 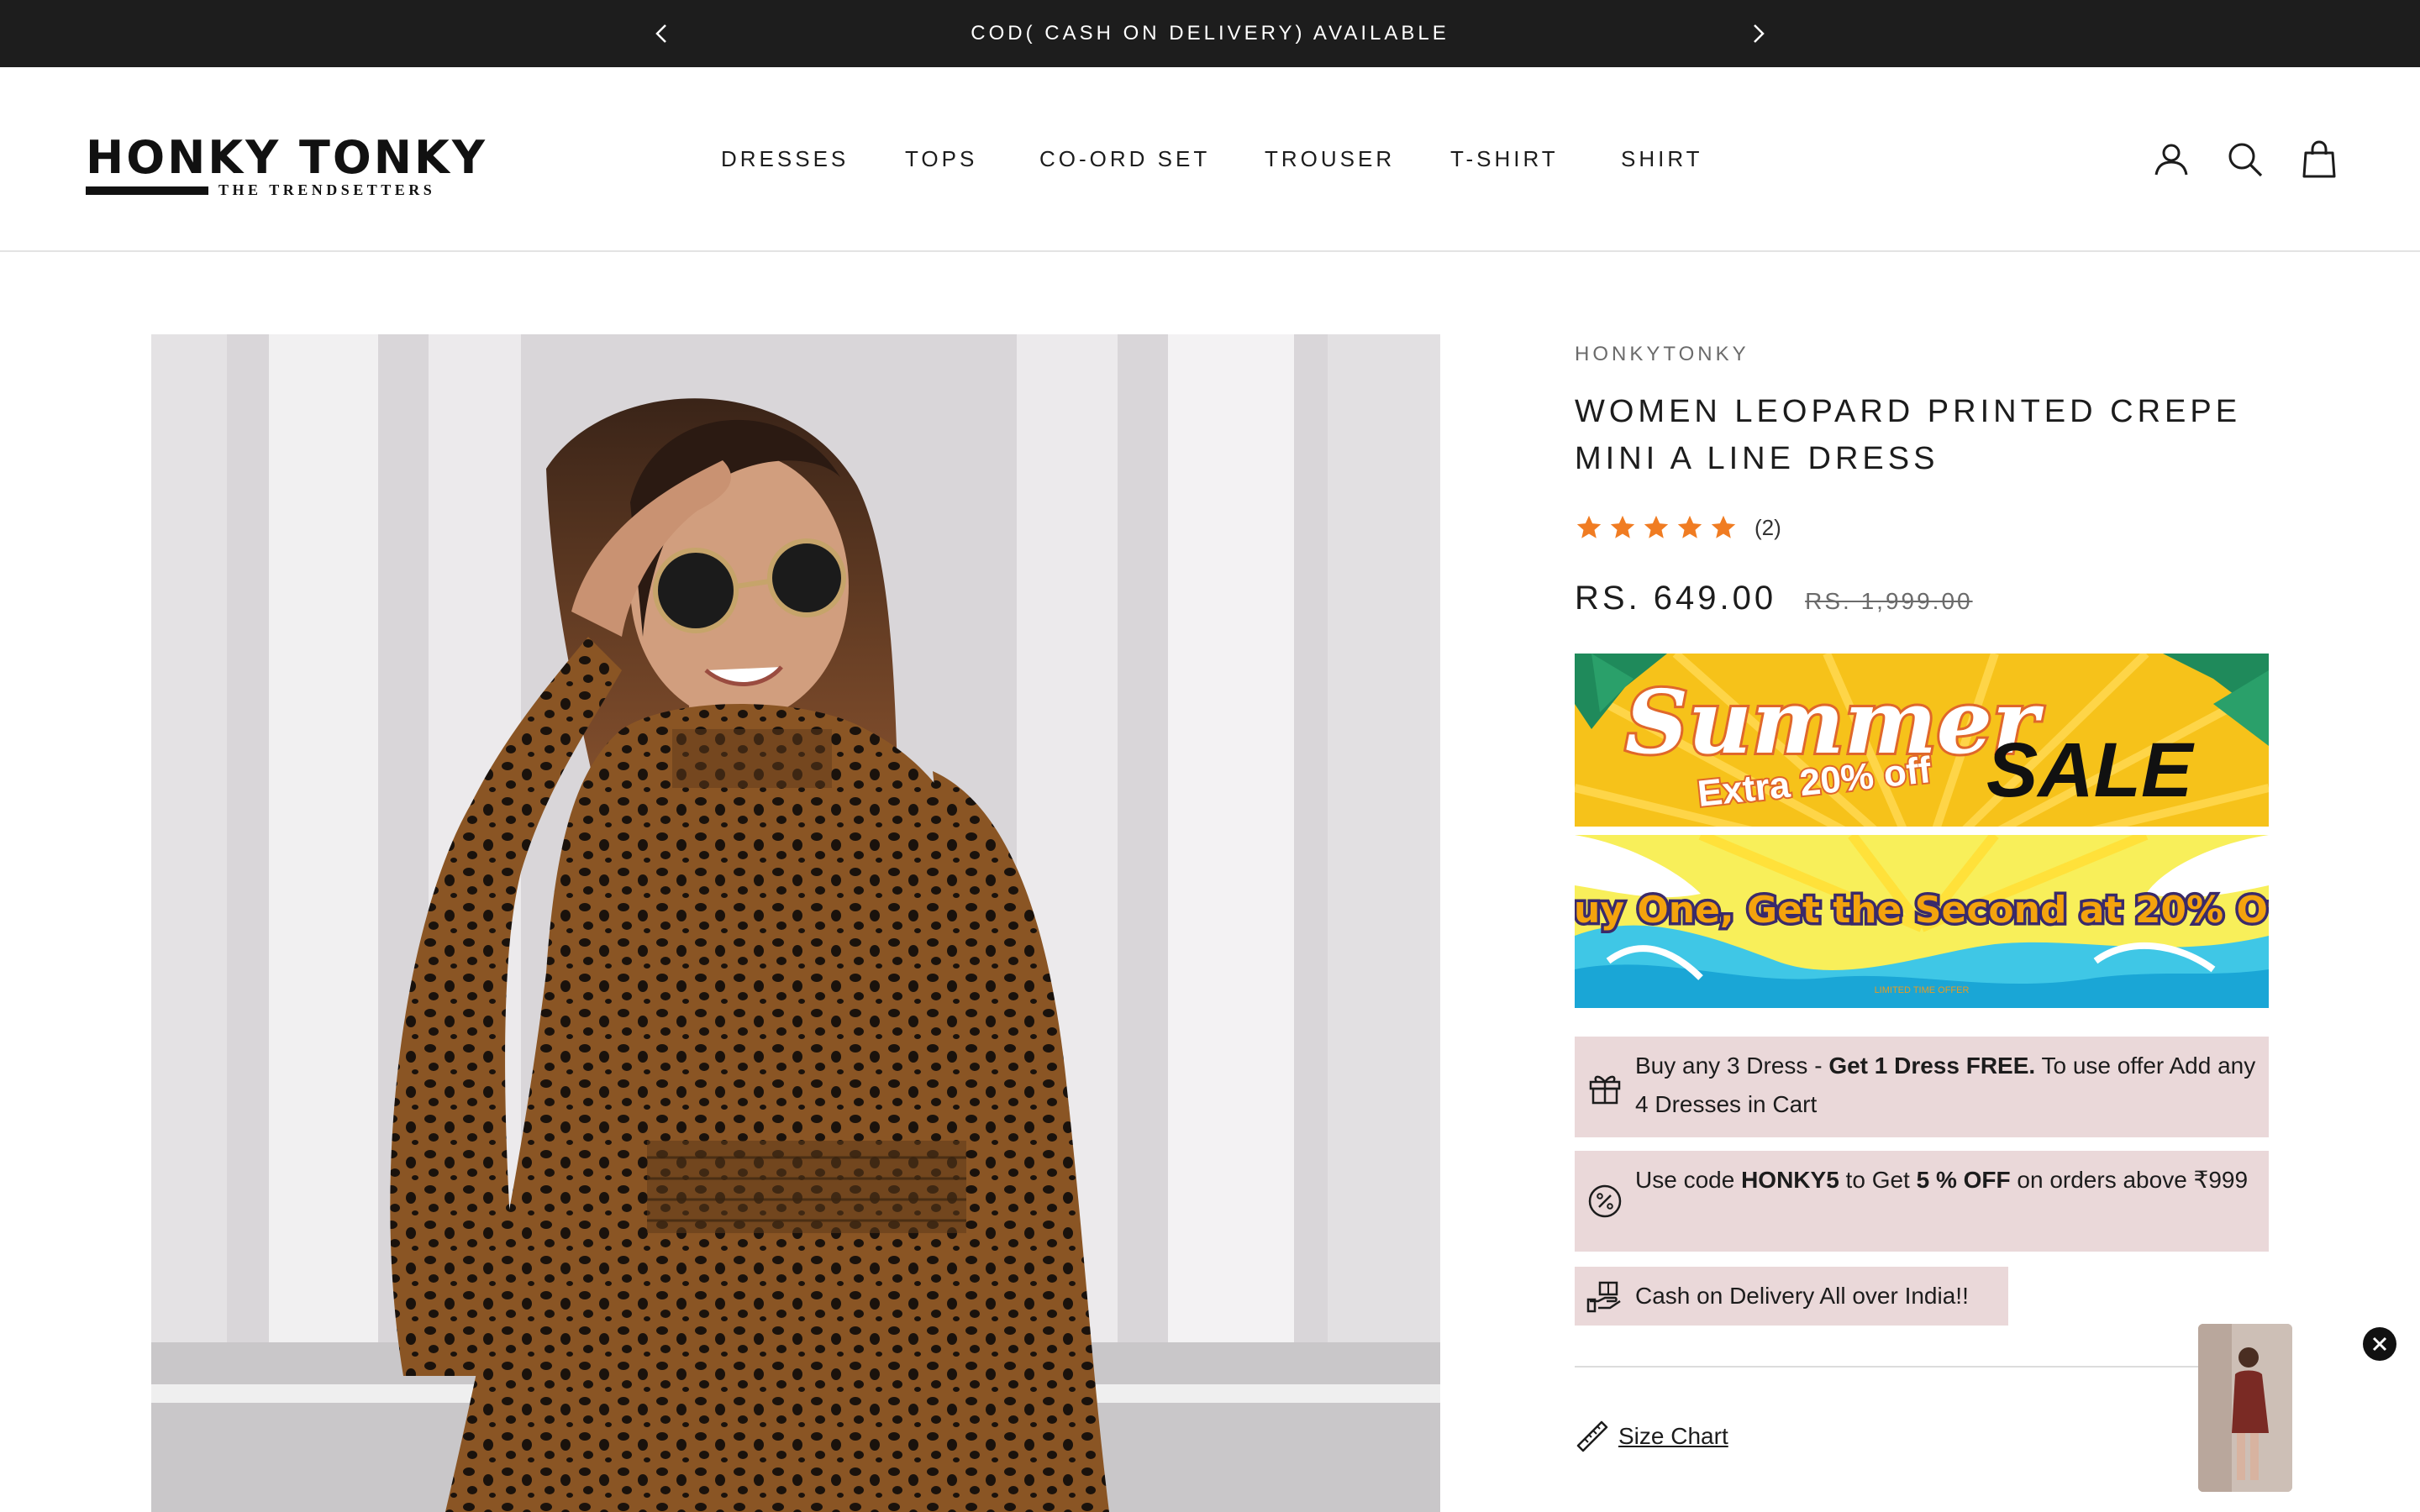 I want to click on store-logo: HONKY TONKY THE TRENDSETTERS, so click(x=285, y=166).